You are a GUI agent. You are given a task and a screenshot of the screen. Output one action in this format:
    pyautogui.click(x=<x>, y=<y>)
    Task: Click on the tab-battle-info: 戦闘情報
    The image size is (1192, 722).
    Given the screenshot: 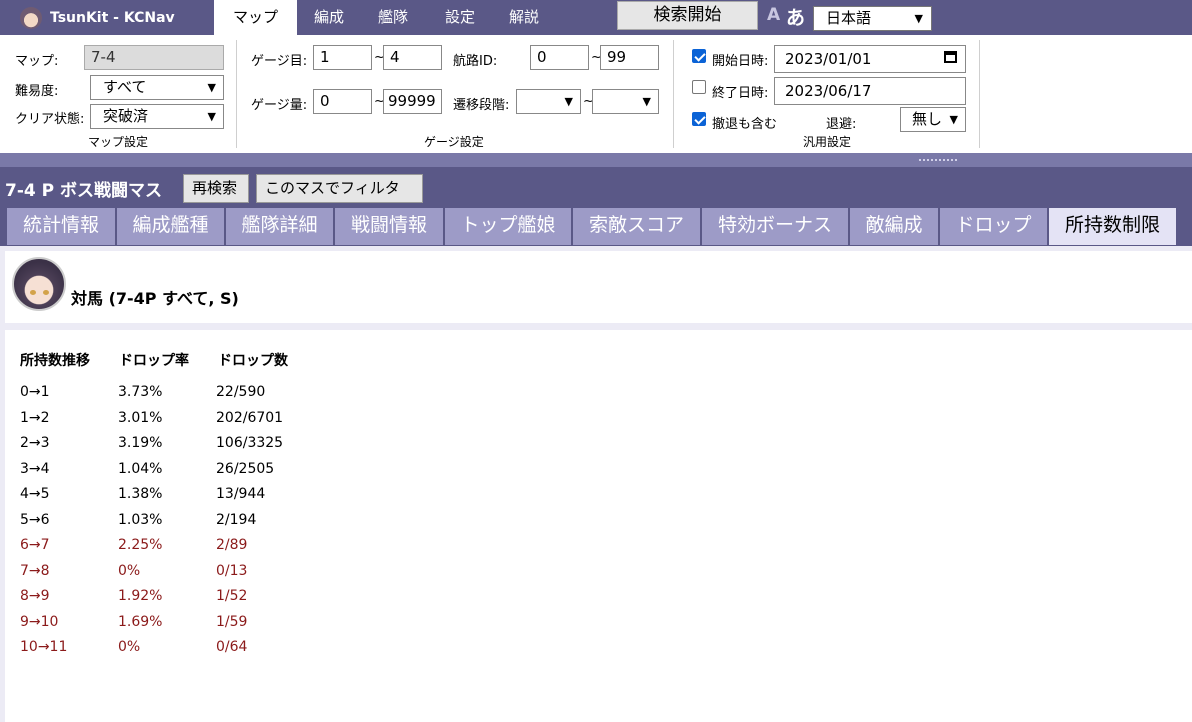 What is the action you would take?
    pyautogui.click(x=389, y=226)
    